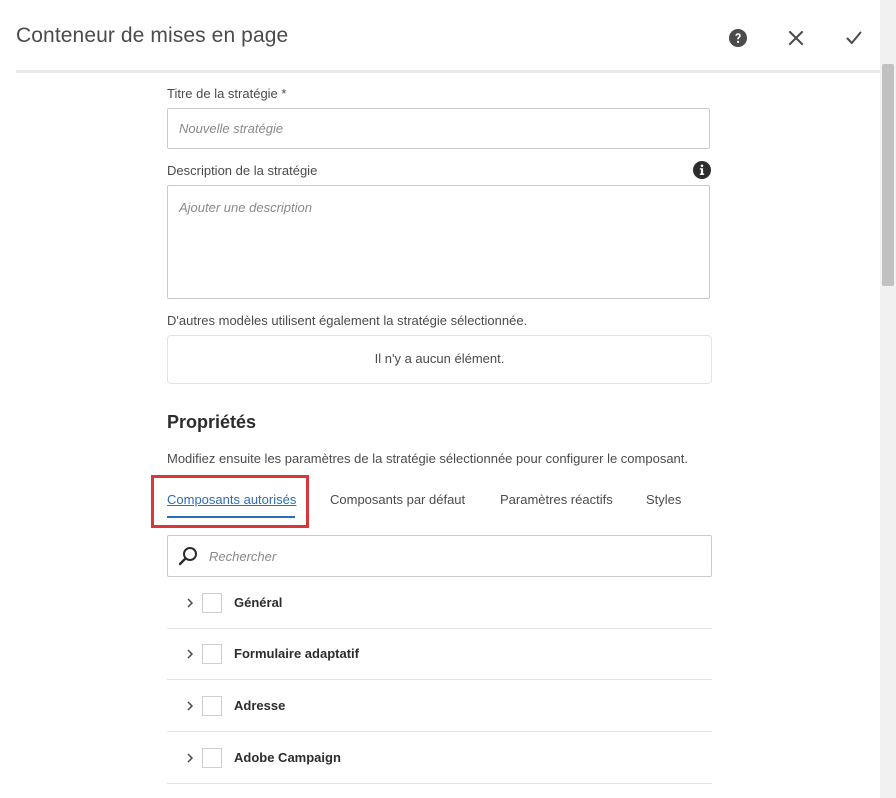 The height and width of the screenshot is (798, 896). I want to click on policy-title-placeholder: Nouvelle stratégie, so click(231, 128).